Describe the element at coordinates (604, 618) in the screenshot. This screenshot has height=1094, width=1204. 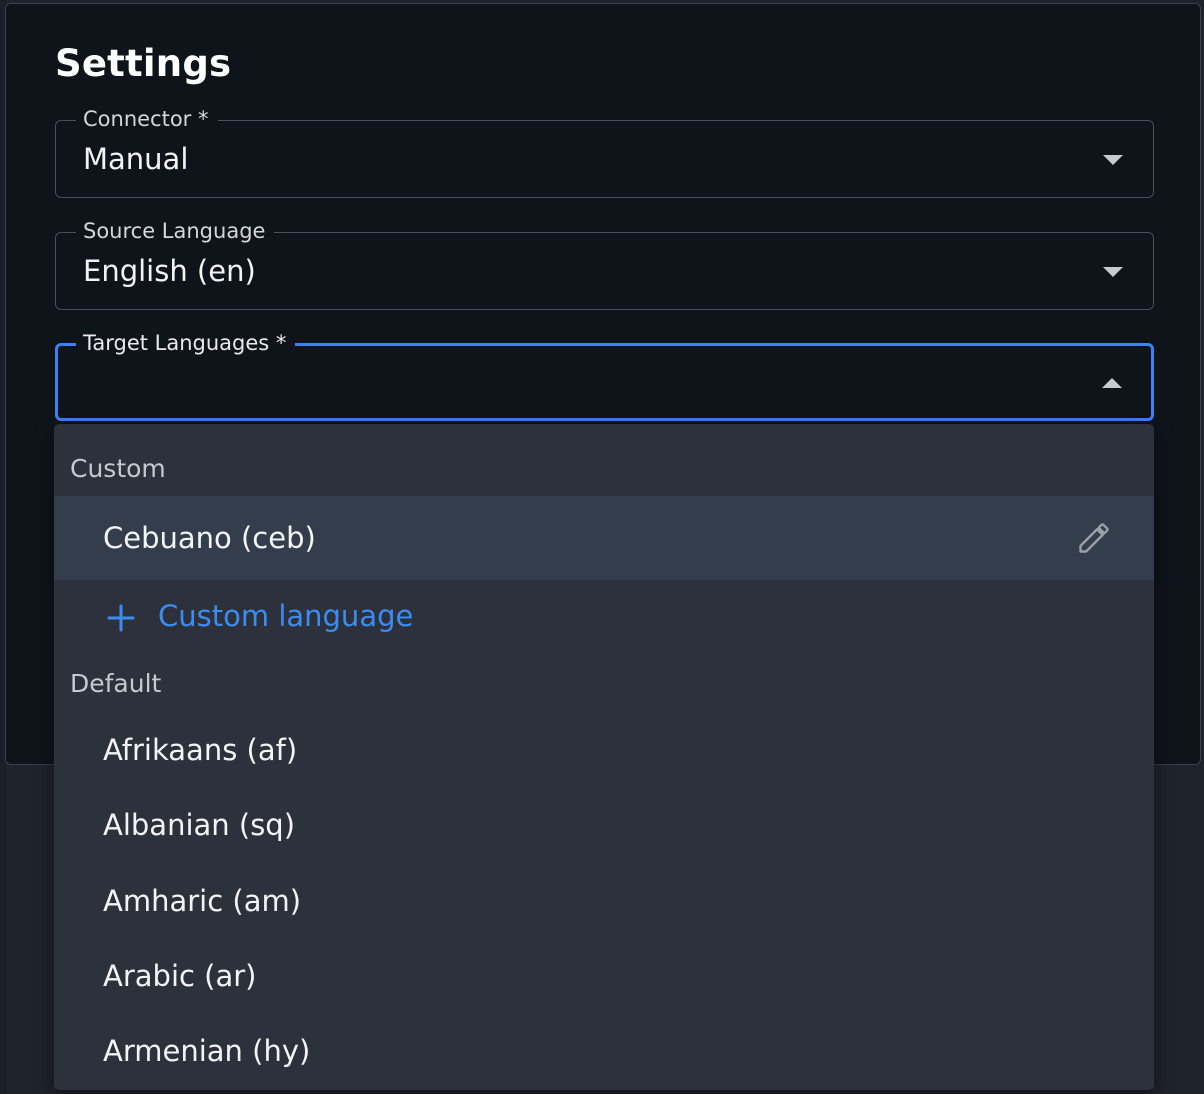
I see `add-custom-language-button: Custom language` at that location.